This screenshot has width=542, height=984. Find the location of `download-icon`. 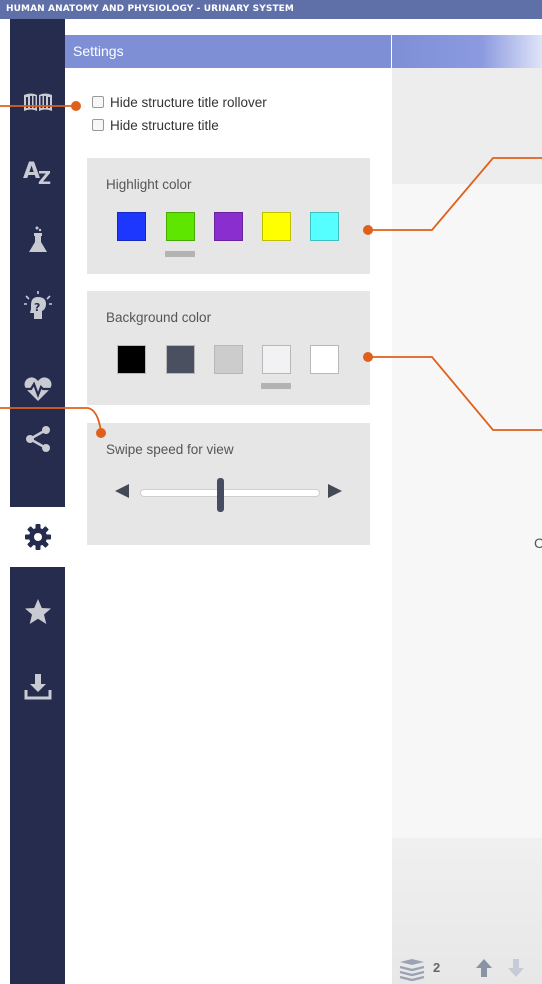

download-icon is located at coordinates (37, 687).